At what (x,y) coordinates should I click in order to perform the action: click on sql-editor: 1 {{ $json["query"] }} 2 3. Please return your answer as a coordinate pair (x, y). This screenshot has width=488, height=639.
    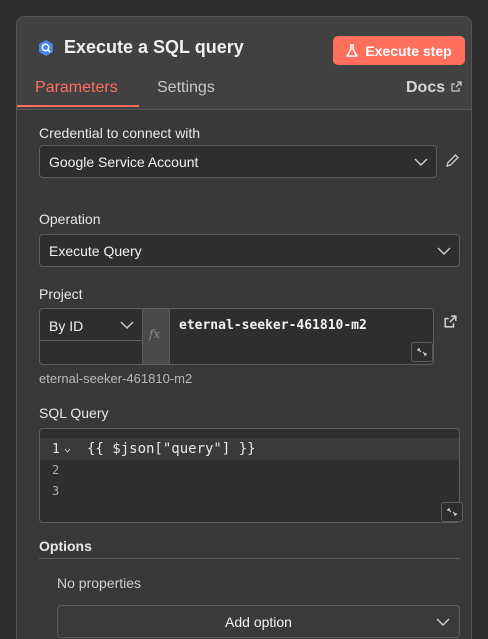
    Looking at the image, I should click on (251, 475).